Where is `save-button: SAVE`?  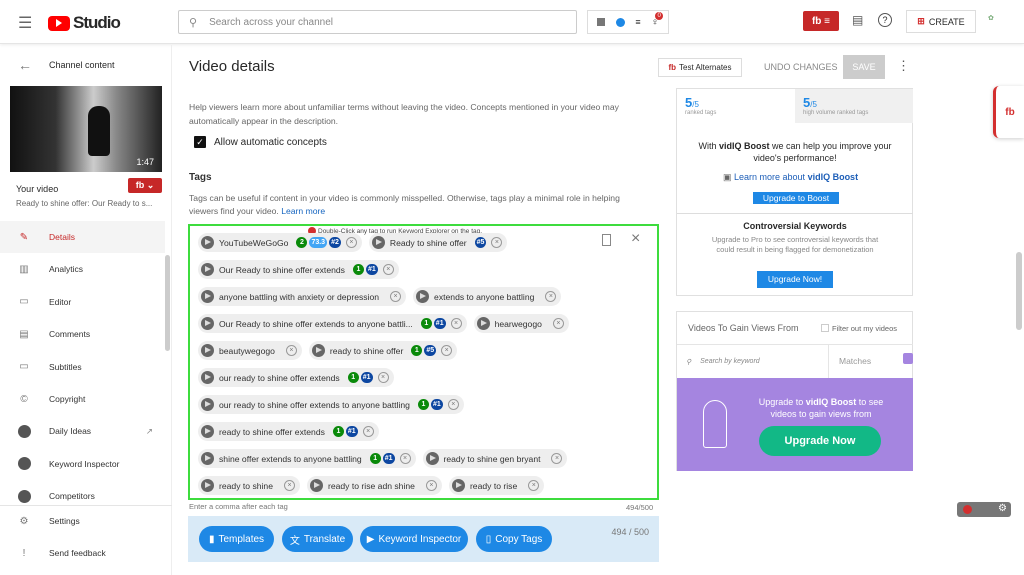 save-button: SAVE is located at coordinates (864, 67).